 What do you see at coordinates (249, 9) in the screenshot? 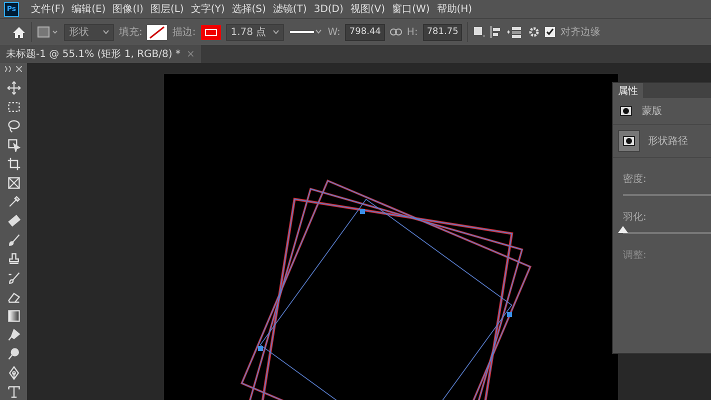
I see `menu-item: 选择(S)` at bounding box center [249, 9].